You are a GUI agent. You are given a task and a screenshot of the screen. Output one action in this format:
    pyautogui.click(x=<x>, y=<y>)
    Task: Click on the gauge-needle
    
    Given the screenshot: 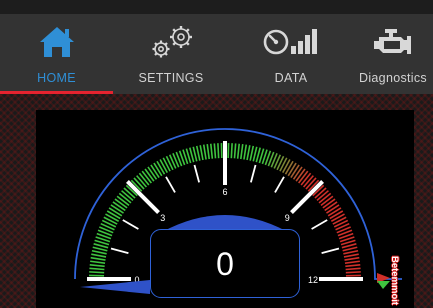 What is the action you would take?
    pyautogui.click(x=115, y=287)
    